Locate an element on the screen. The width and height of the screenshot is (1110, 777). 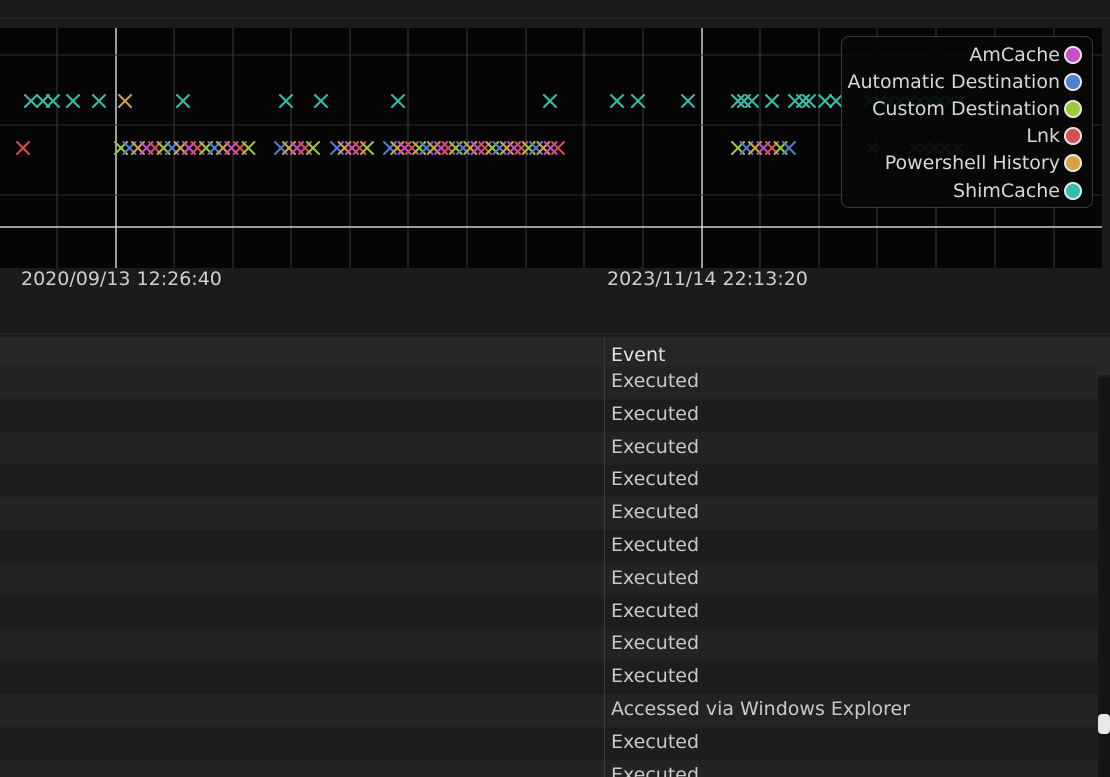
legend-entry-powershell-history: Powershell History is located at coordinates (967, 163).